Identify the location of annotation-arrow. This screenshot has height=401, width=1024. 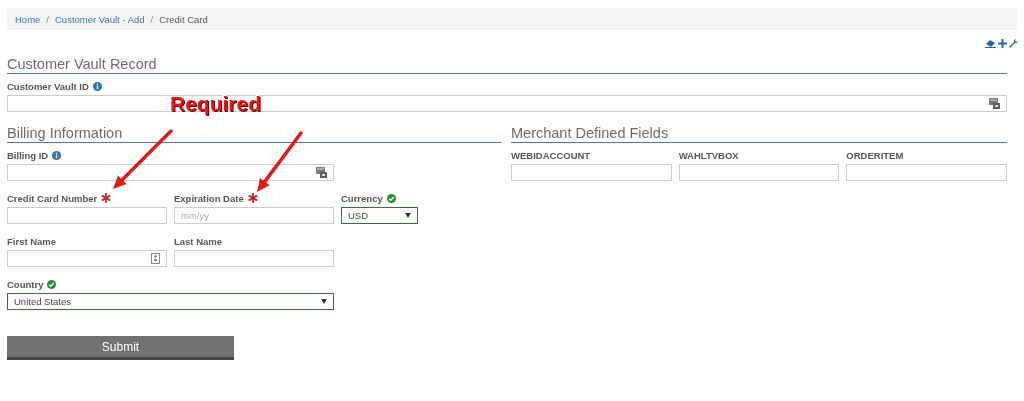
(280, 161).